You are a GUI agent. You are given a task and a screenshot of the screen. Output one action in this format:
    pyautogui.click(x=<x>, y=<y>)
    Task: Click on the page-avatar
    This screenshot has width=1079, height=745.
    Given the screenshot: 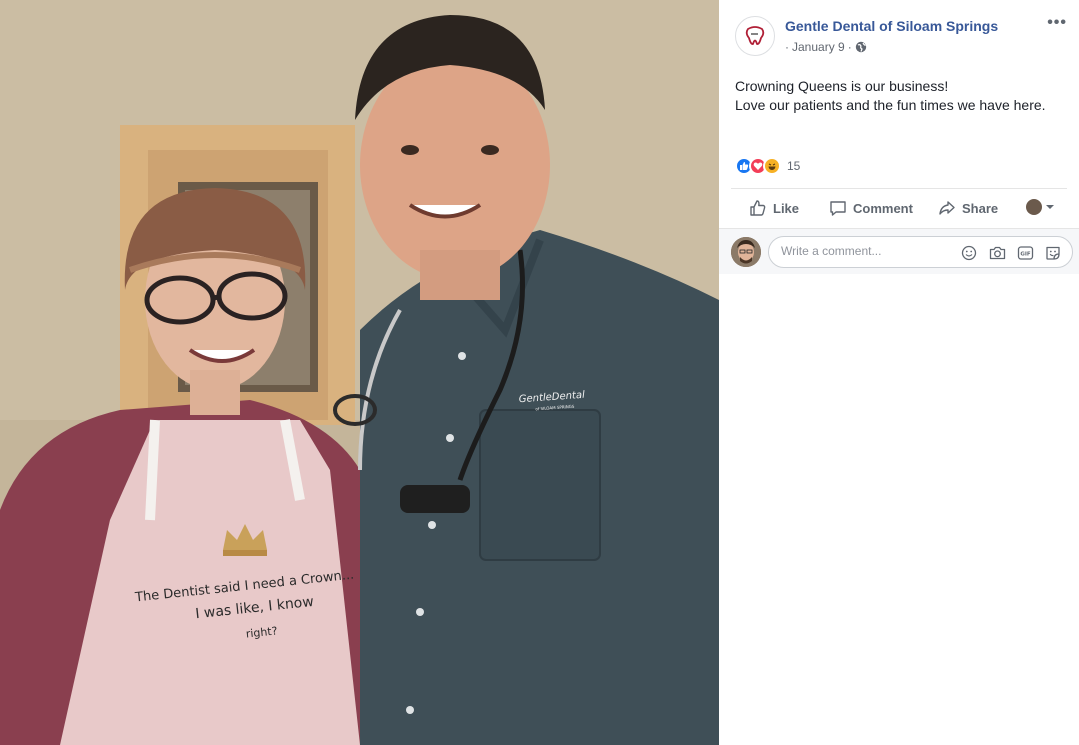 What is the action you would take?
    pyautogui.click(x=755, y=36)
    